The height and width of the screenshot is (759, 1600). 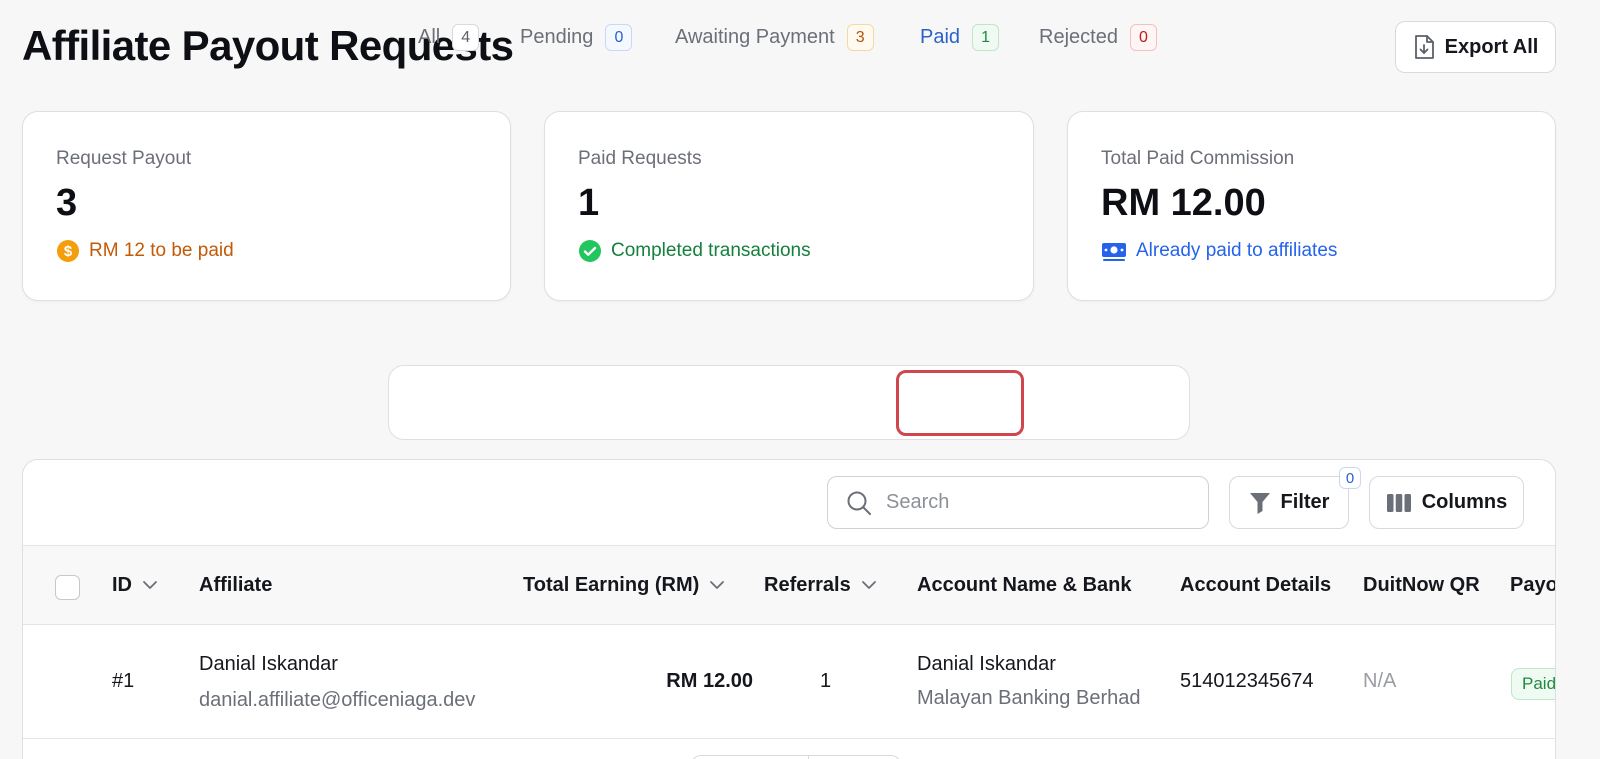 What do you see at coordinates (1491, 46) in the screenshot?
I see `export-all-label: Export All` at bounding box center [1491, 46].